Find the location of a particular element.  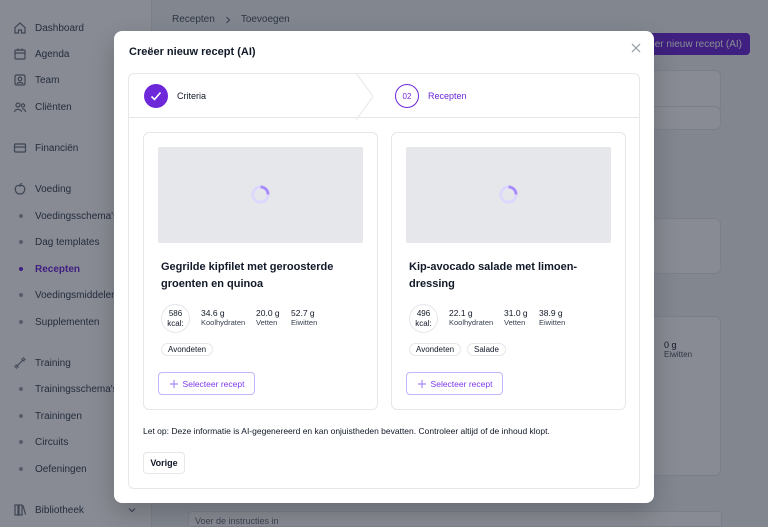

close-icon is located at coordinates (636, 48).